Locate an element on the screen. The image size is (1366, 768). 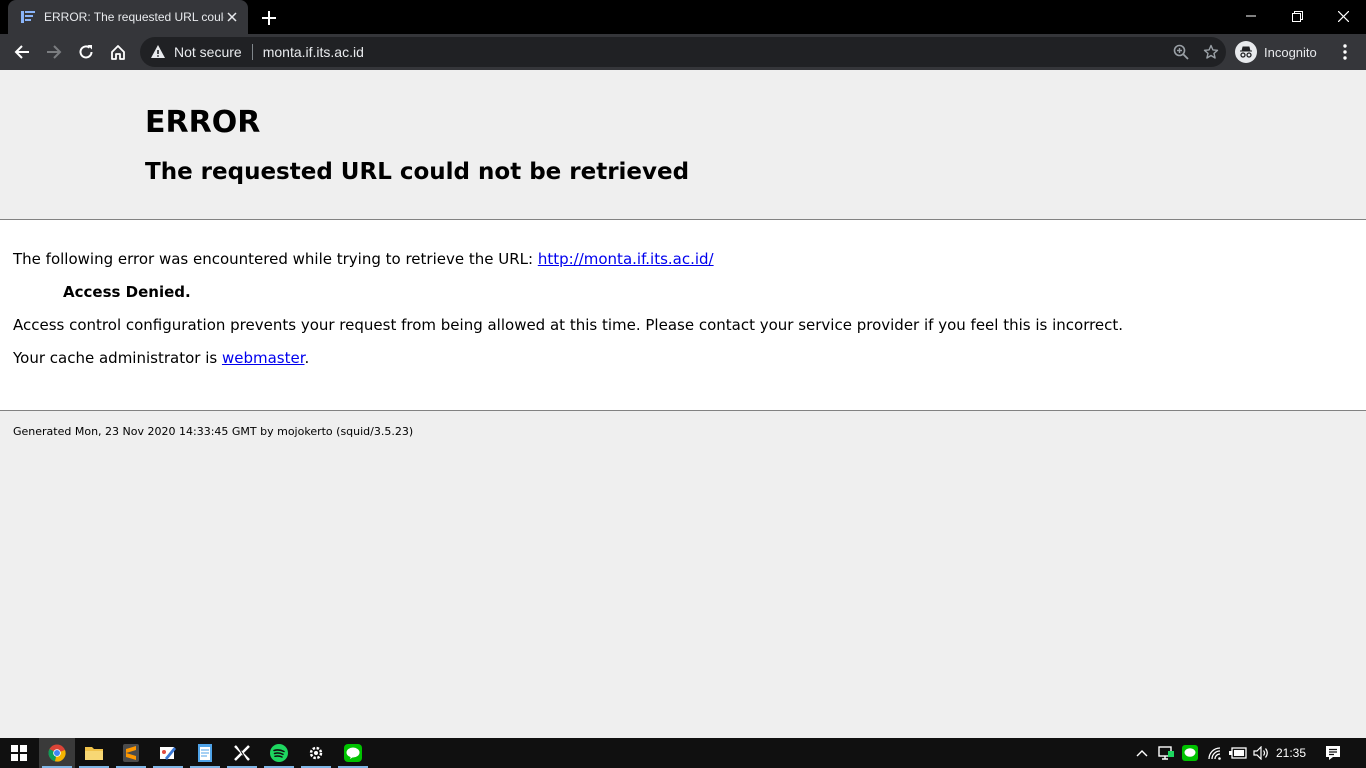
admin-text: Your cache administrator is is located at coordinates (117, 358).